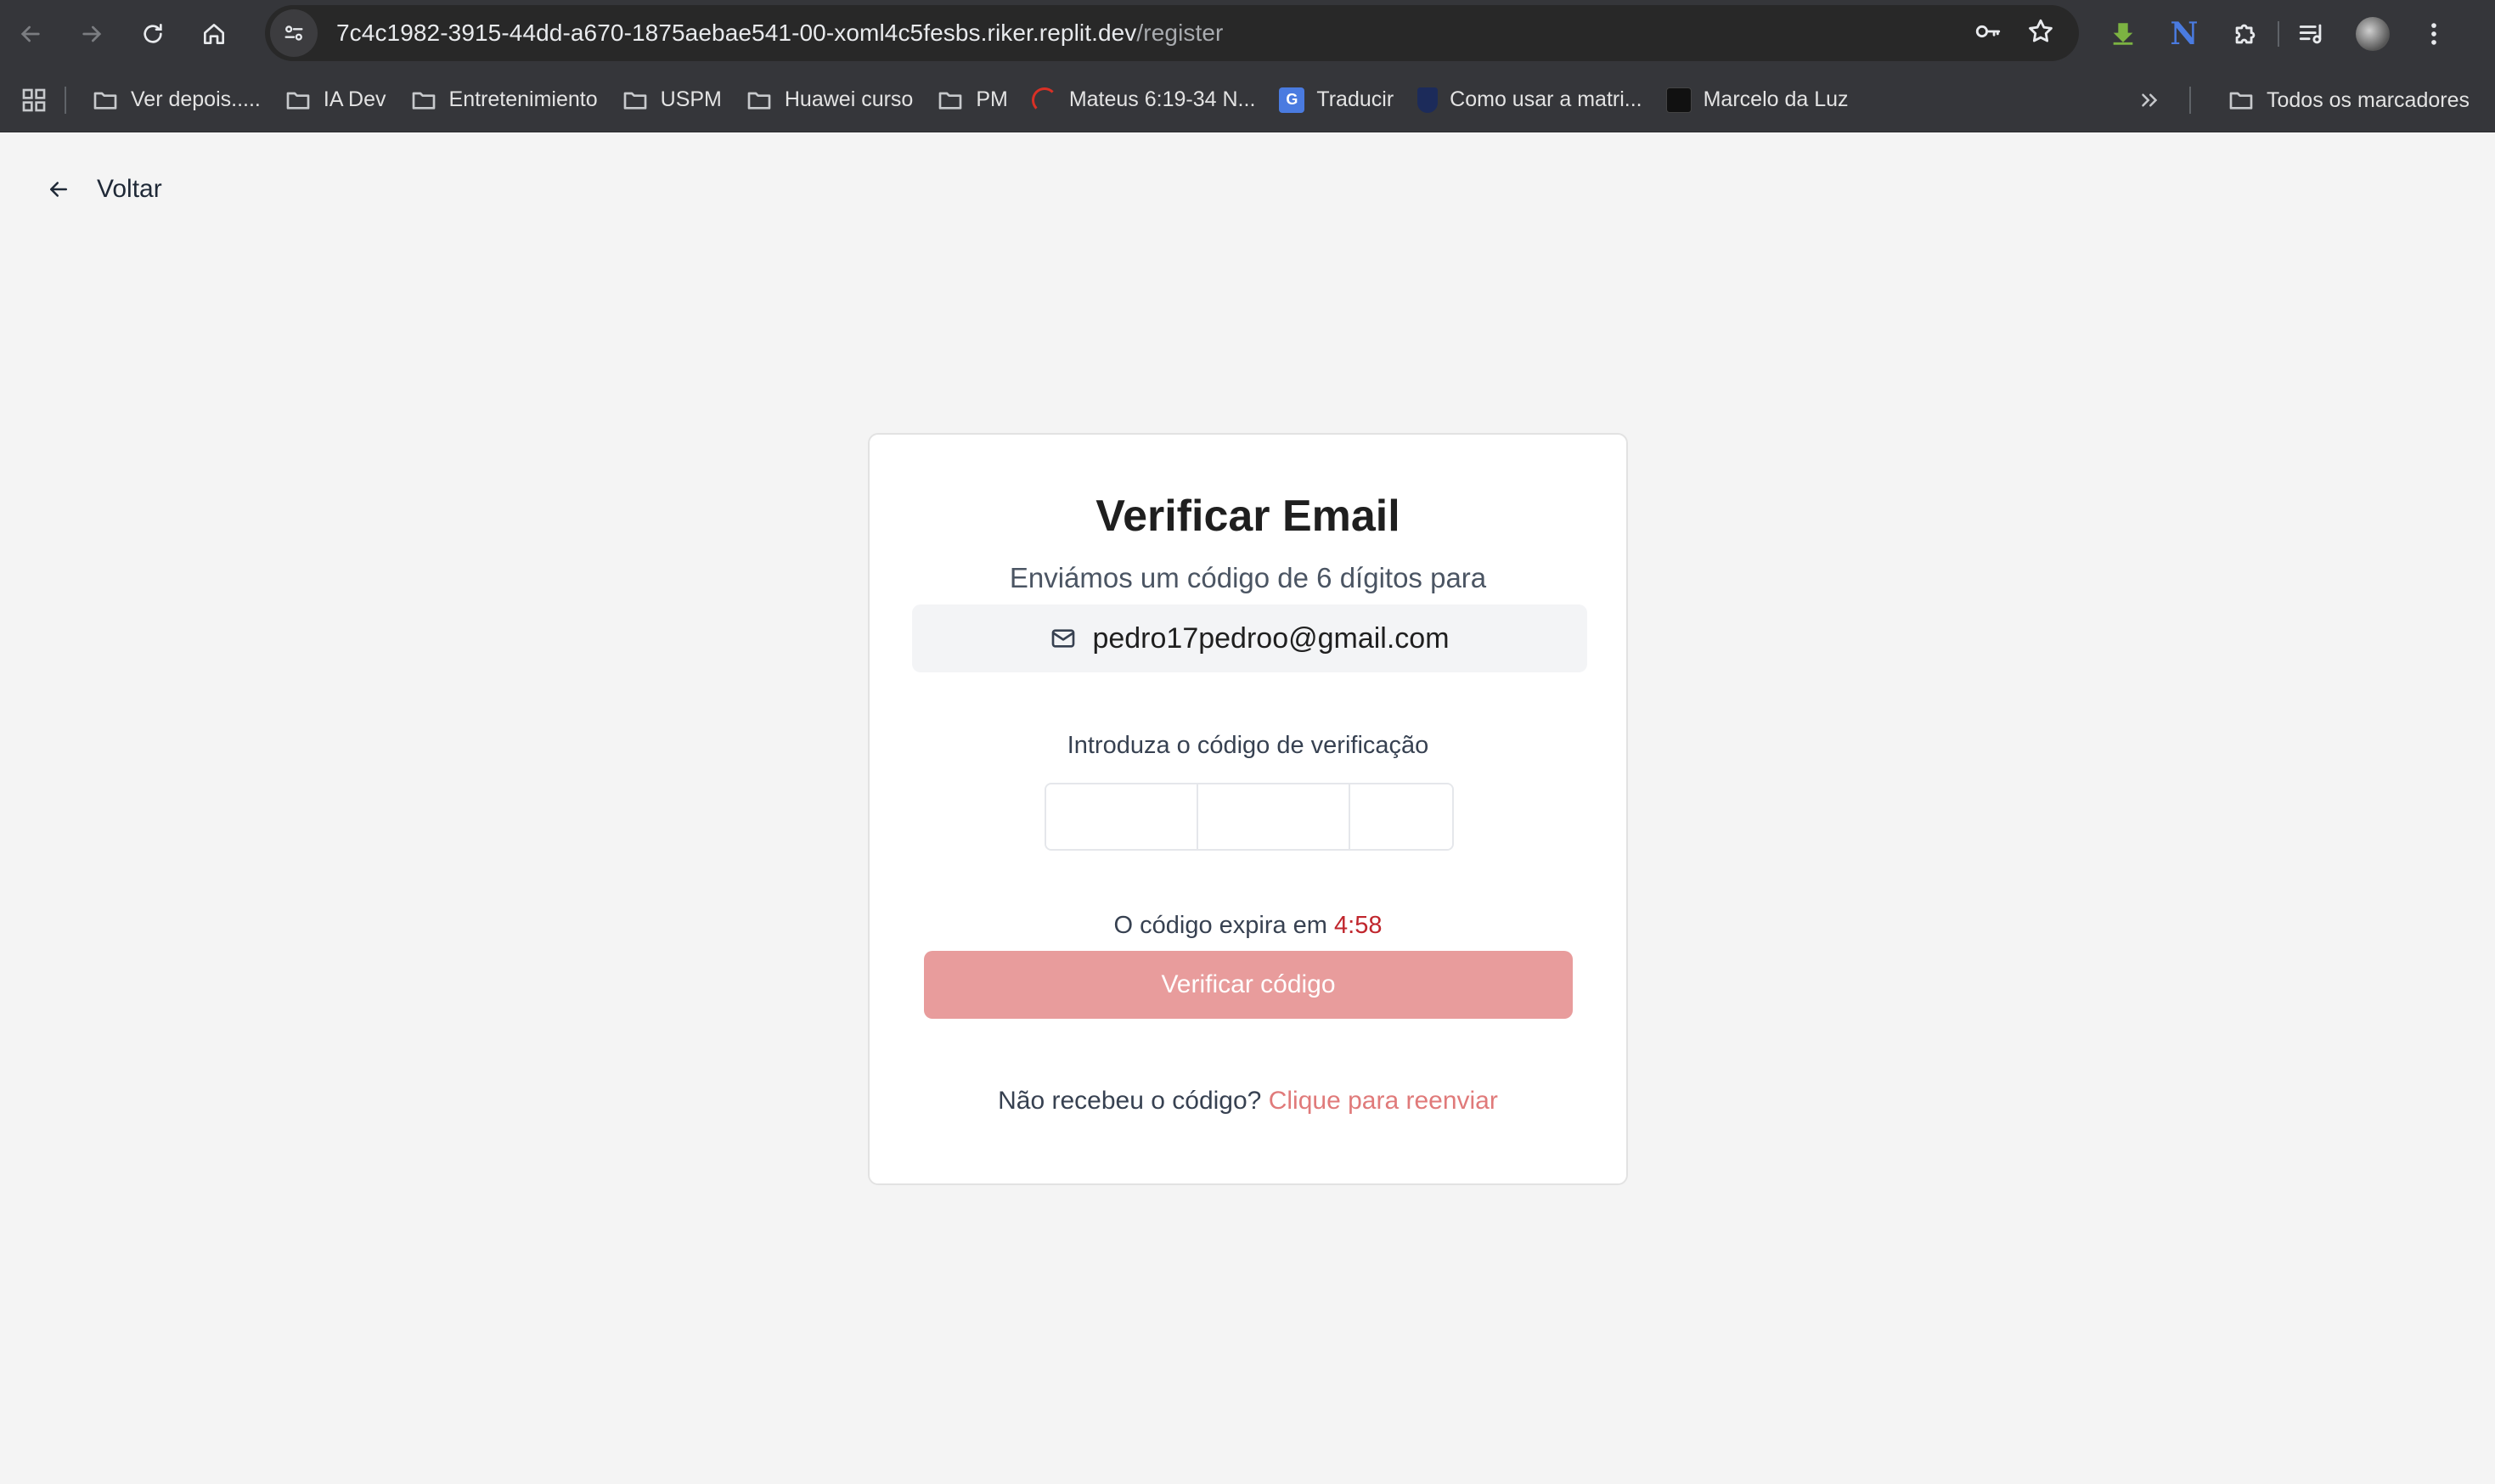 This screenshot has width=2495, height=1484. Describe the element at coordinates (214, 34) in the screenshot. I see `home-icon` at that location.